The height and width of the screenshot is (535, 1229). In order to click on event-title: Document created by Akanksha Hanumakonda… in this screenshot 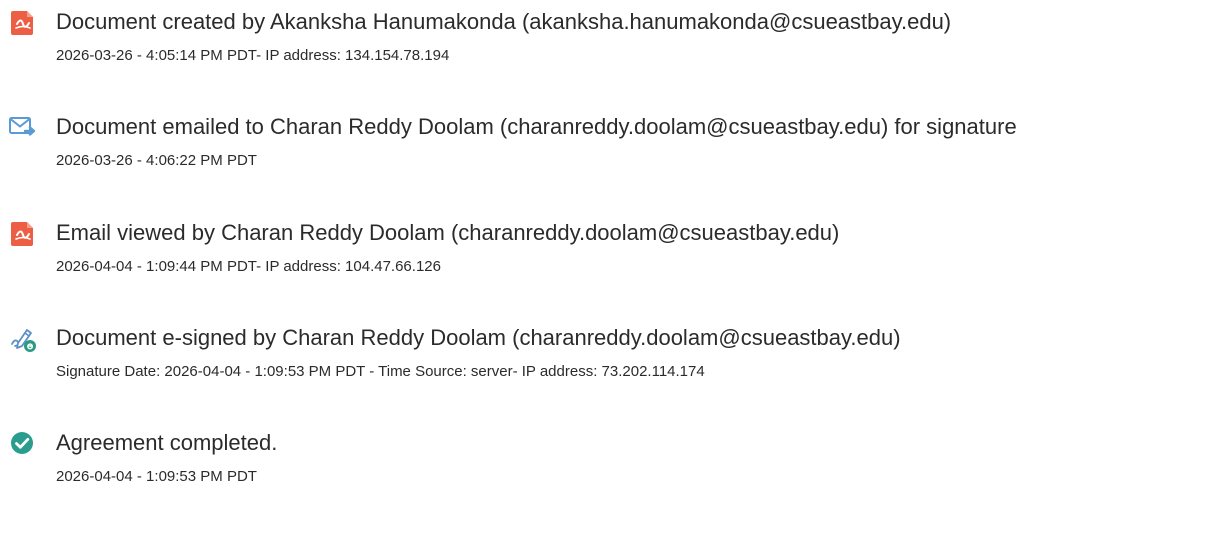, I will do `click(504, 21)`.